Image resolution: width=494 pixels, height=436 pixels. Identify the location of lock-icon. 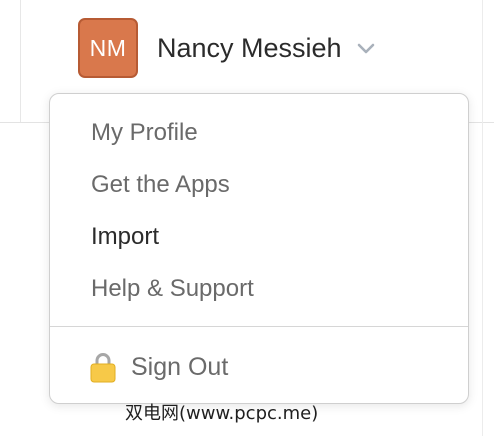
(103, 367).